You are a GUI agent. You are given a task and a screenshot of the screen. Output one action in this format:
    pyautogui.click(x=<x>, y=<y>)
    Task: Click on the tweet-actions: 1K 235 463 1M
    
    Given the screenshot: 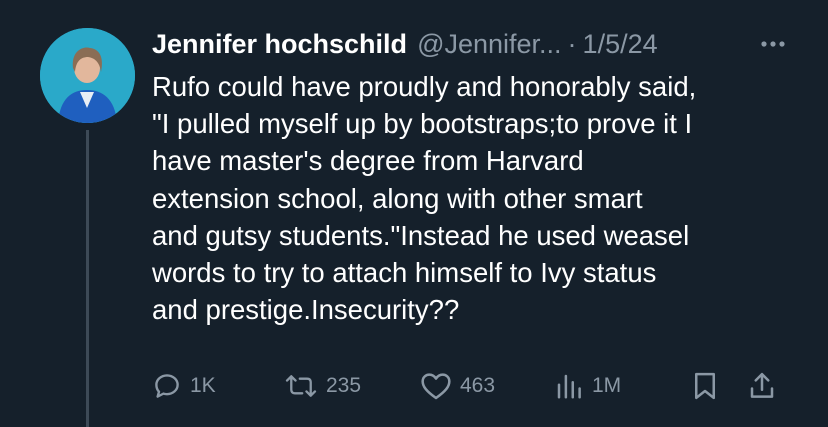 What is the action you would take?
    pyautogui.click(x=472, y=386)
    